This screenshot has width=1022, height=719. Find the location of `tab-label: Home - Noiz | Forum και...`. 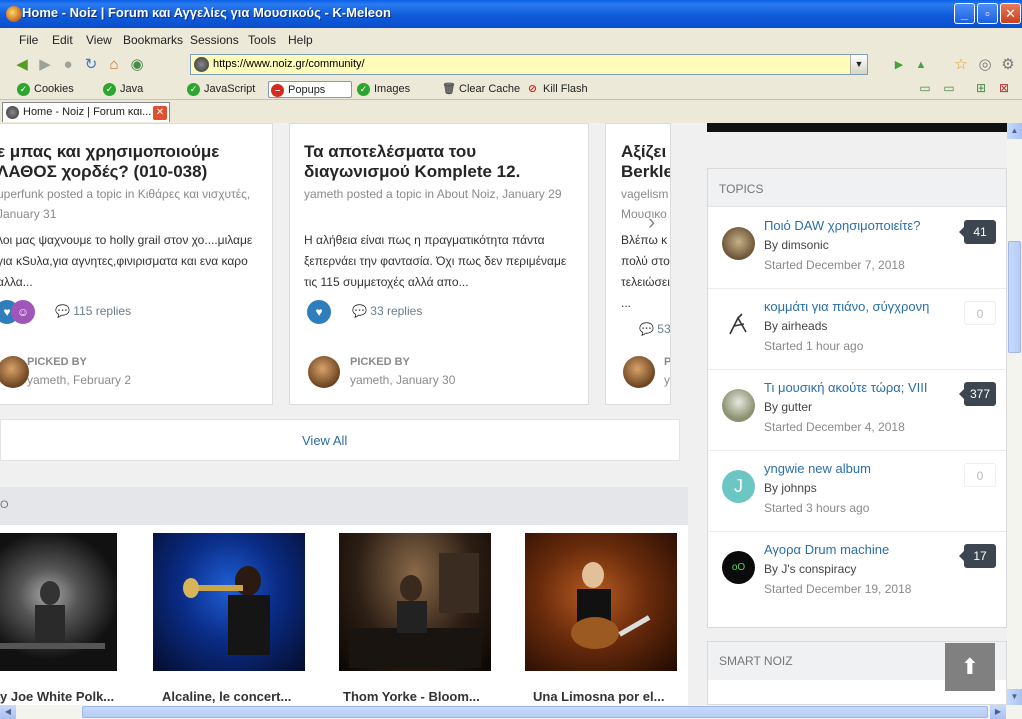

tab-label: Home - Noiz | Forum και... is located at coordinates (87, 112).